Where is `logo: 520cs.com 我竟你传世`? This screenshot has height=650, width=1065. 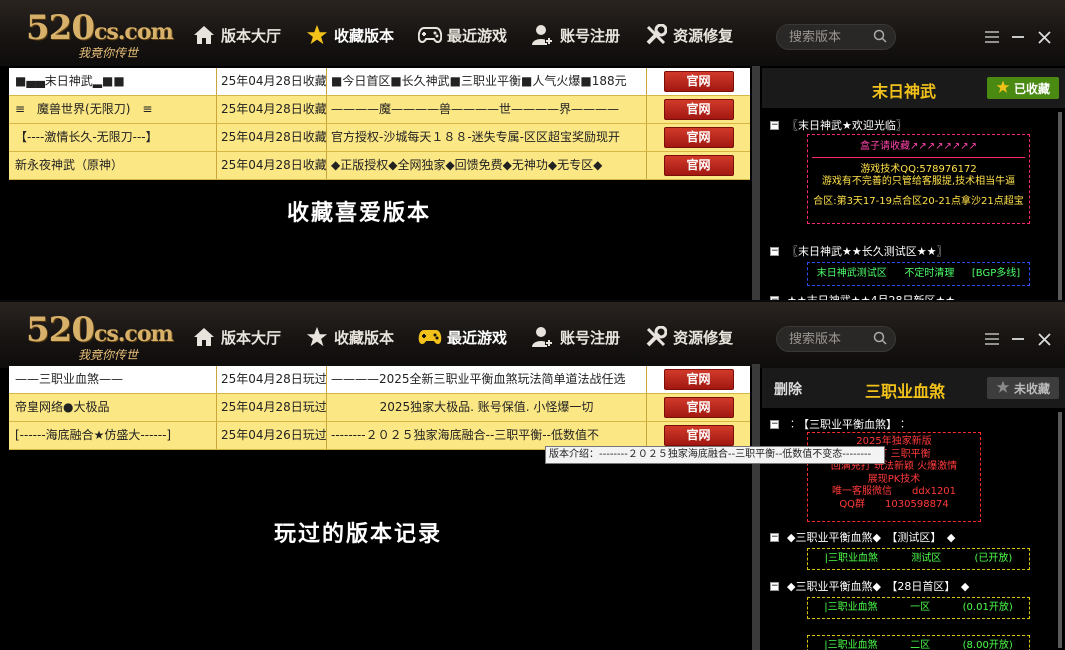 logo: 520cs.com 我竟你传世 is located at coordinates (102, 35).